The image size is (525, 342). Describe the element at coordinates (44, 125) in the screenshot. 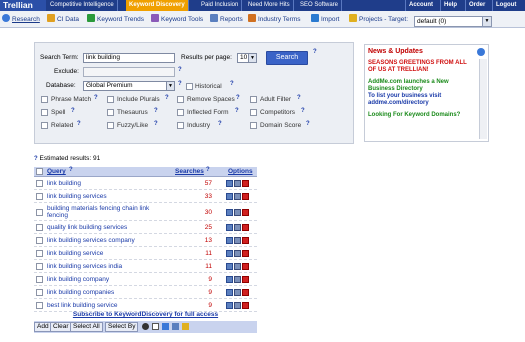

I see `related-checkbox` at that location.